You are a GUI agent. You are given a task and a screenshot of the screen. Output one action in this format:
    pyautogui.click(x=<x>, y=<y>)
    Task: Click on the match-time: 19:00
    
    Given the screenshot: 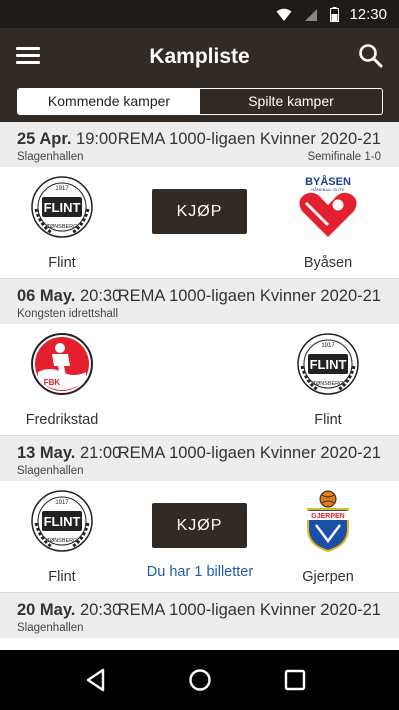 What is the action you would take?
    pyautogui.click(x=97, y=139)
    